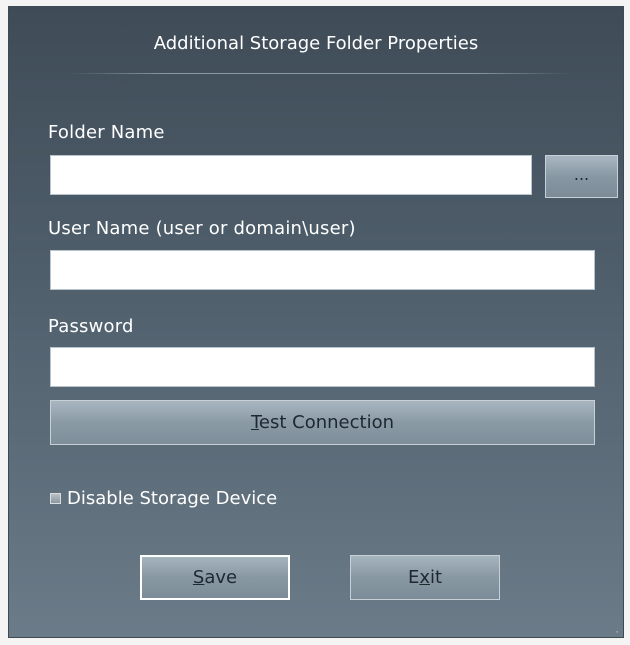 This screenshot has width=630, height=645. What do you see at coordinates (322, 367) in the screenshot?
I see `password-input` at bounding box center [322, 367].